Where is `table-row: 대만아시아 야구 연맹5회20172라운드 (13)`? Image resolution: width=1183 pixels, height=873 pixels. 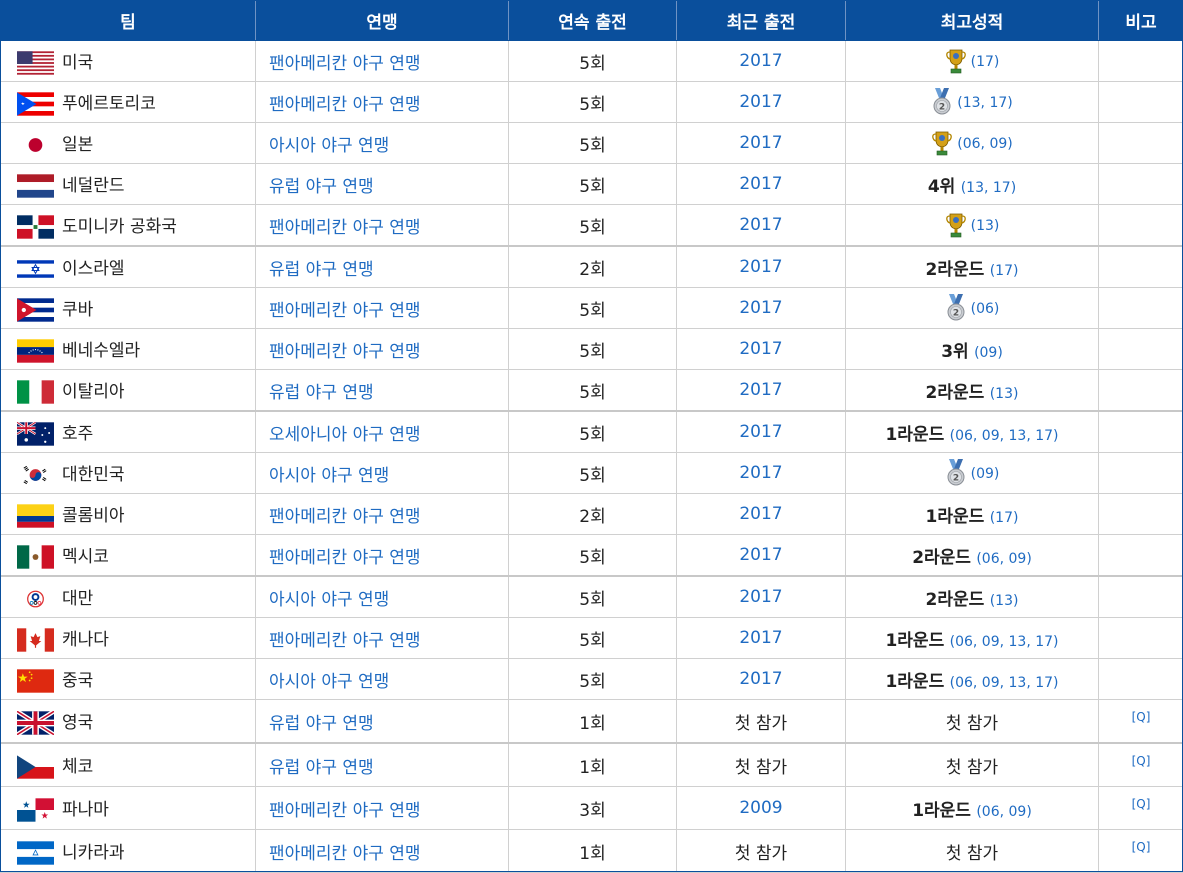 table-row: 대만아시아 야구 연맹5회20172라운드 (13) is located at coordinates (592, 597).